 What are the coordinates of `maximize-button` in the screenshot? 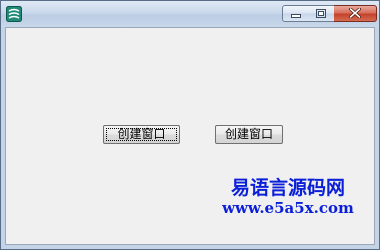 It's located at (321, 13).